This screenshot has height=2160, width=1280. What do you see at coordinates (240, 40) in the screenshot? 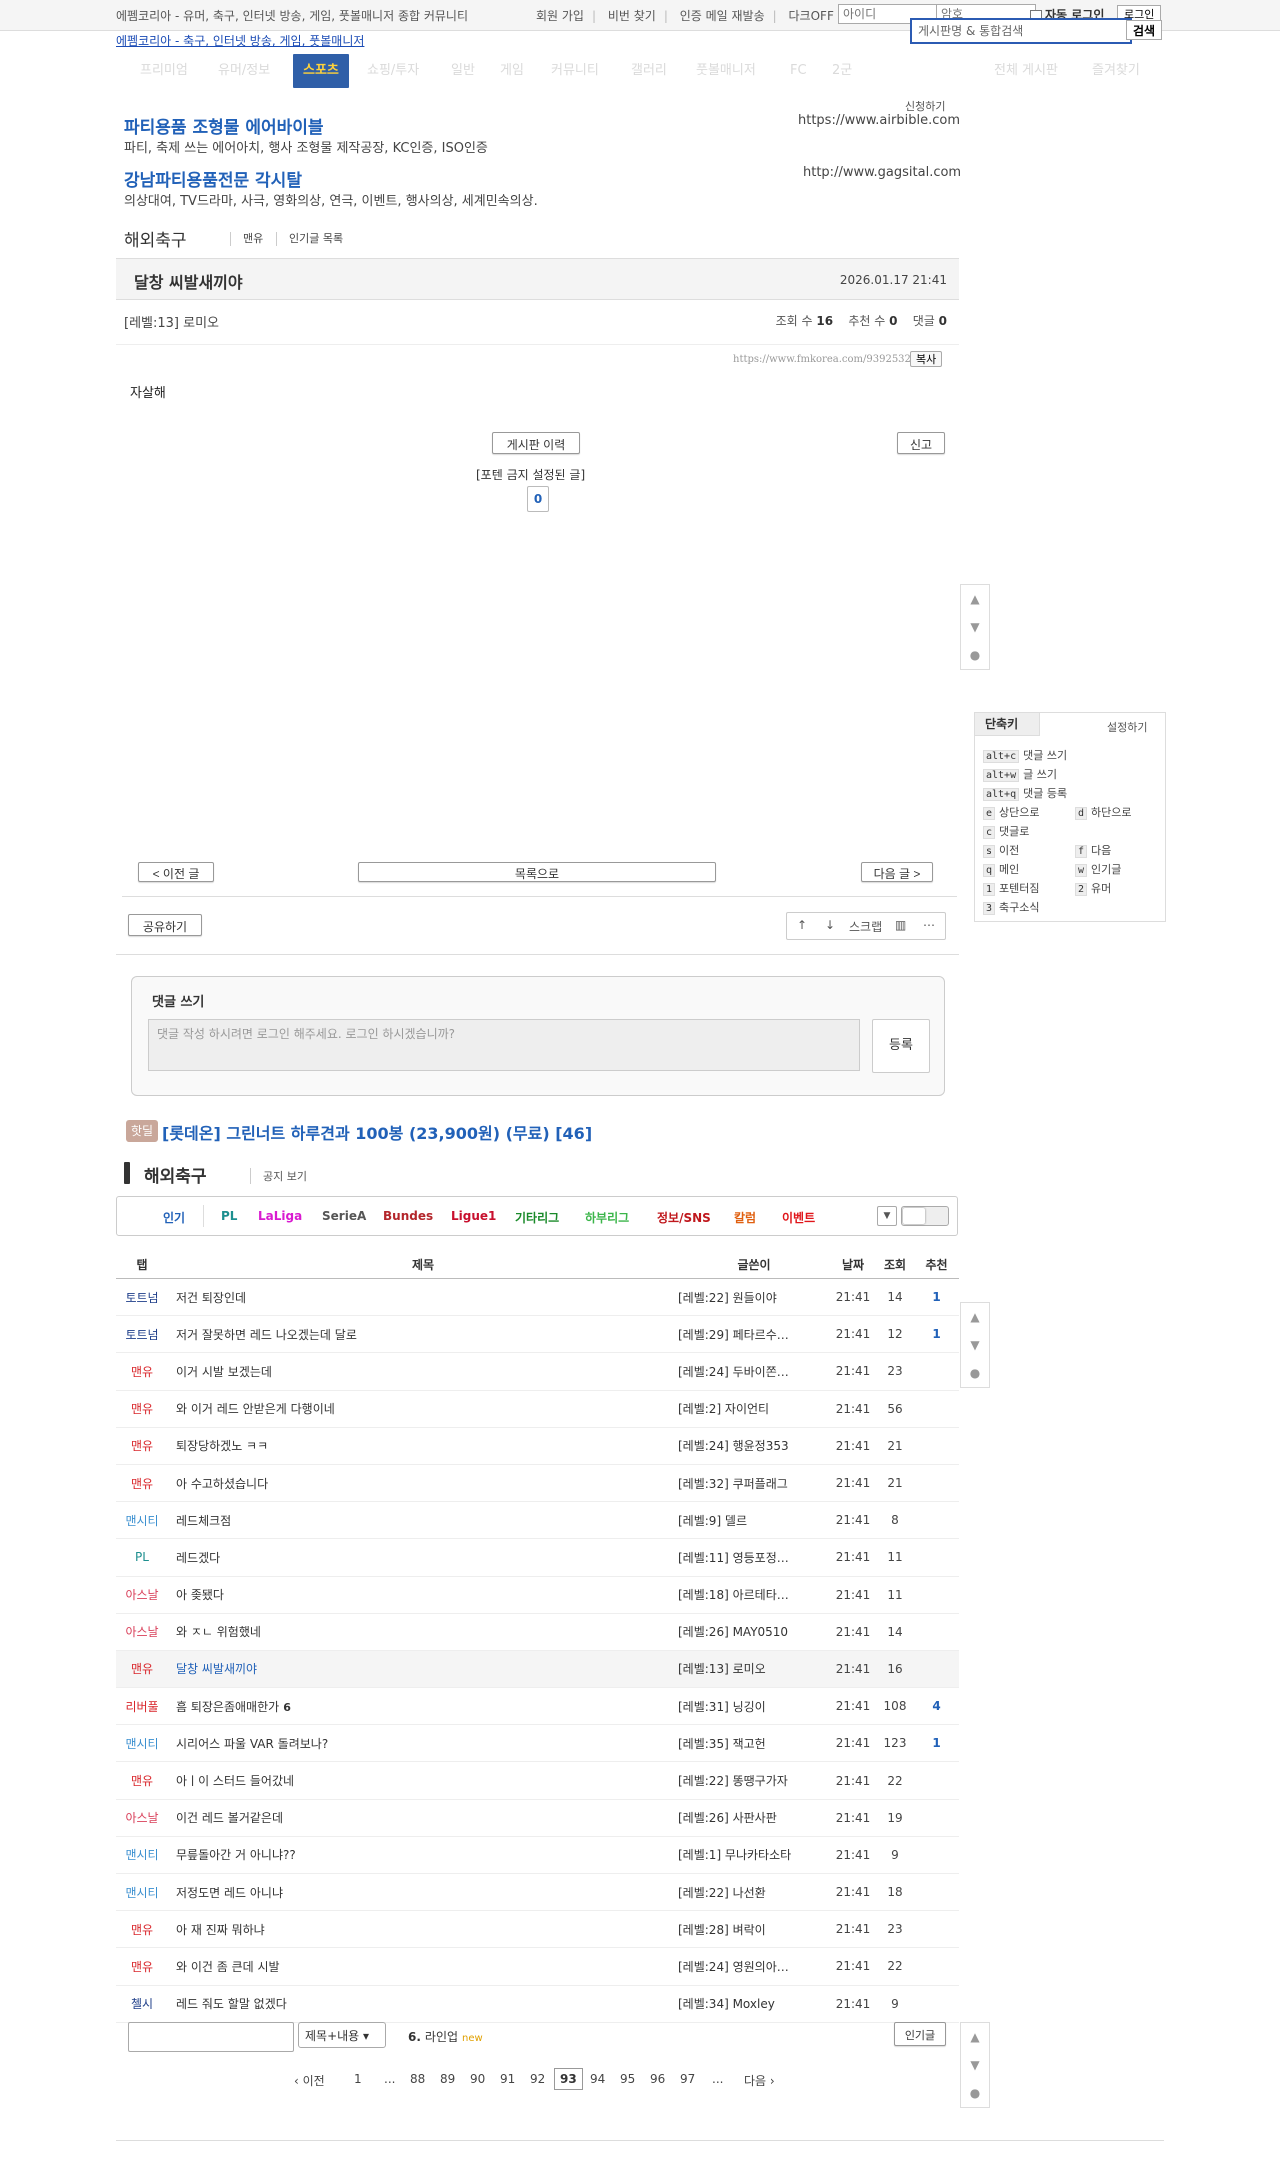
I see `site-logo: 에펨코리아 - 축구, 인터넷 방송, 게임, 풋볼매니저` at bounding box center [240, 40].